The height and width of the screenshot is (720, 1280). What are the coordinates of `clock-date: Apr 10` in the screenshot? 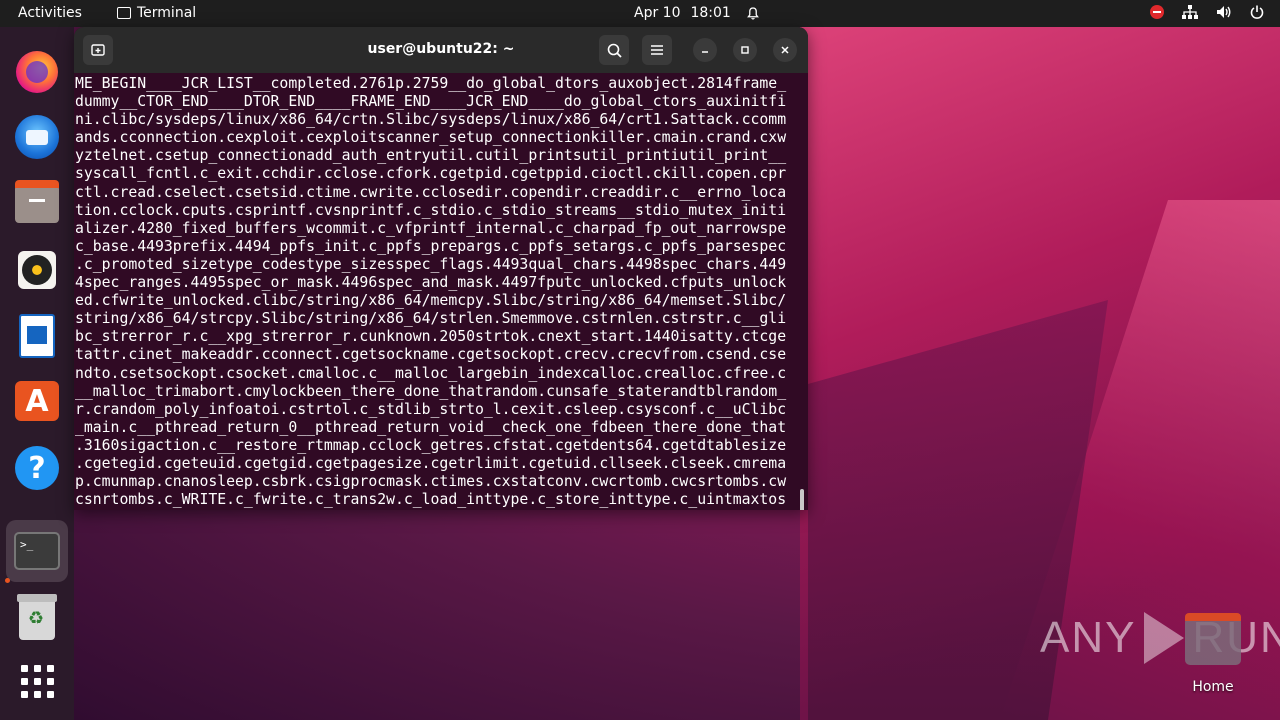 It's located at (657, 13).